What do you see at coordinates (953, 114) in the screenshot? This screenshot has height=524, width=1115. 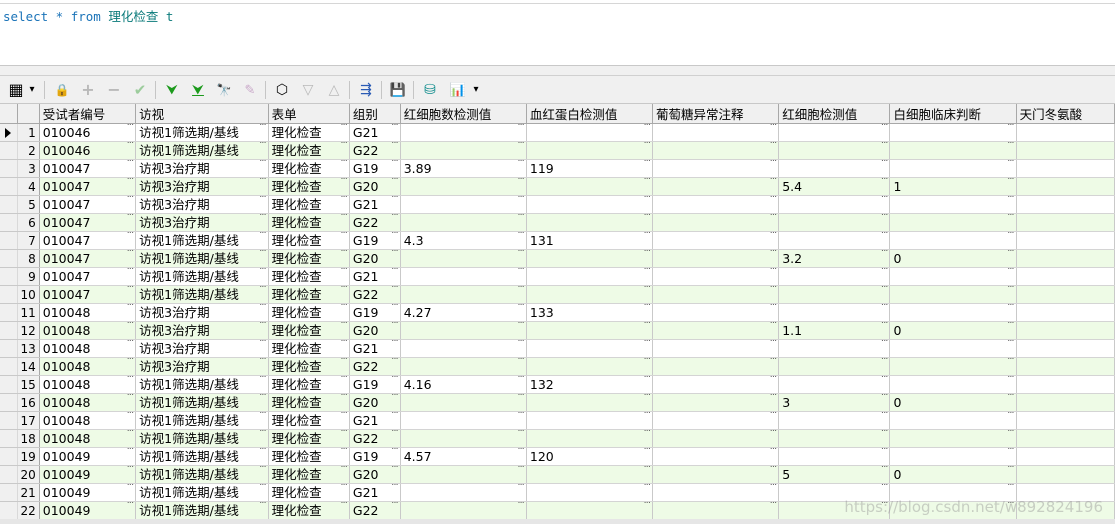 I see `column-header: 白细胞临床判断` at bounding box center [953, 114].